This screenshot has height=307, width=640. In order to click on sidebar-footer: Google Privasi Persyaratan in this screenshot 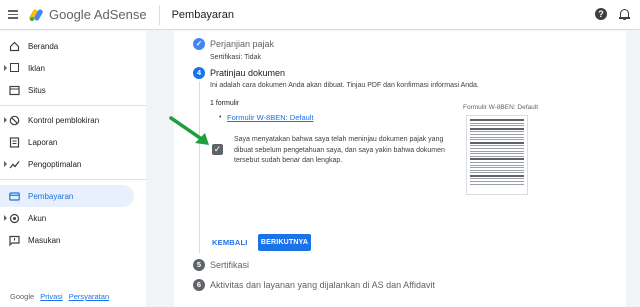, I will do `click(59, 296)`.